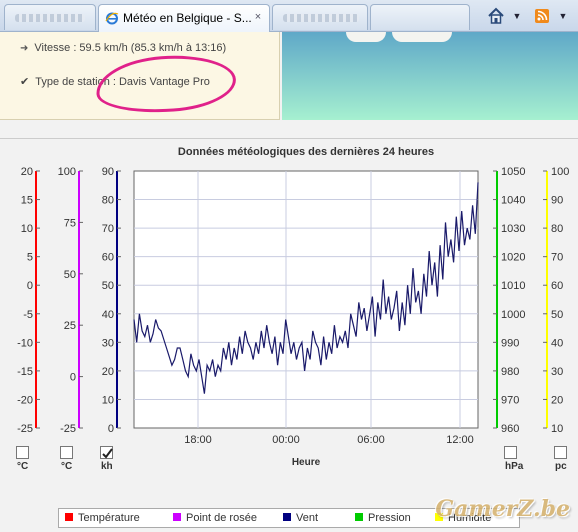 This screenshot has height=532, width=578. What do you see at coordinates (28, 315) in the screenshot?
I see `temperature-tick-label: -5` at bounding box center [28, 315].